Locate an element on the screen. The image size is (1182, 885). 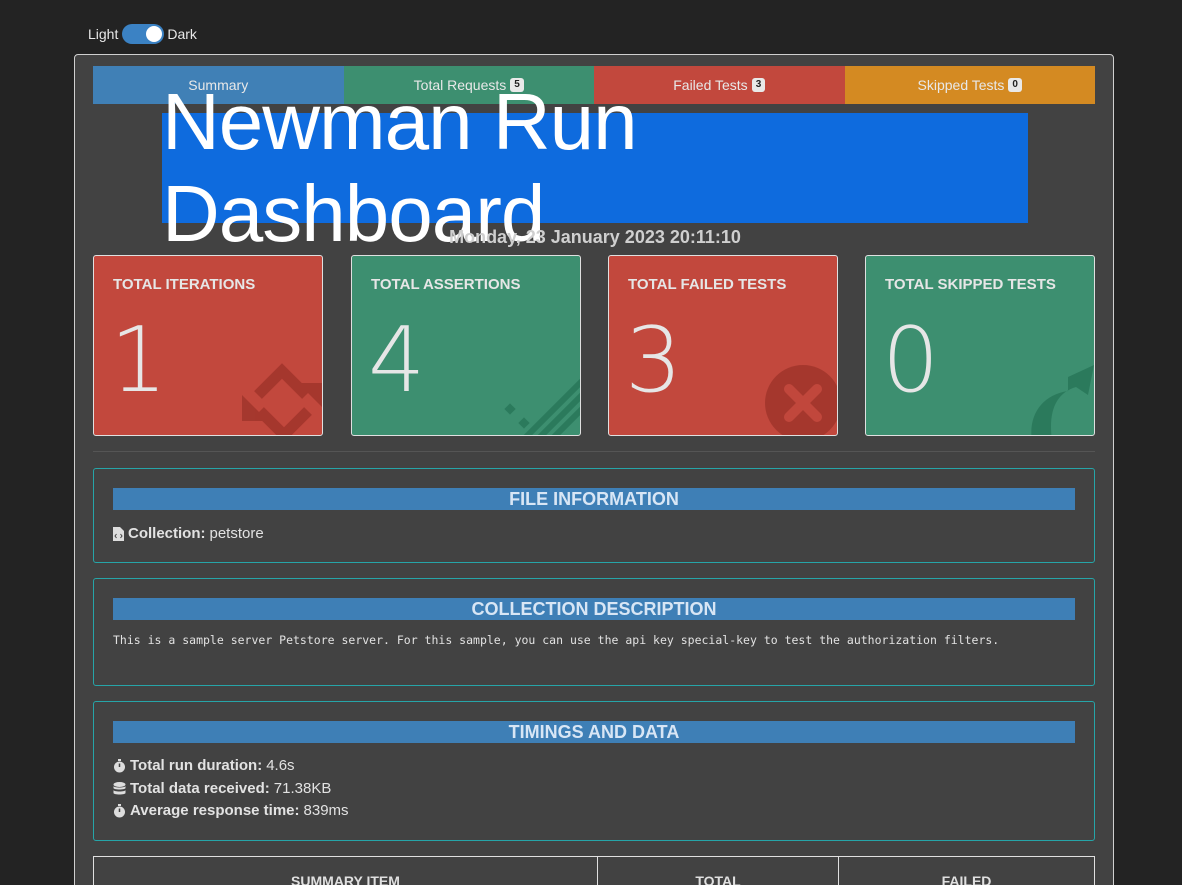
card-total-skipped-tests: TOTAL SKIPPED TESTS 0 is located at coordinates (980, 345).